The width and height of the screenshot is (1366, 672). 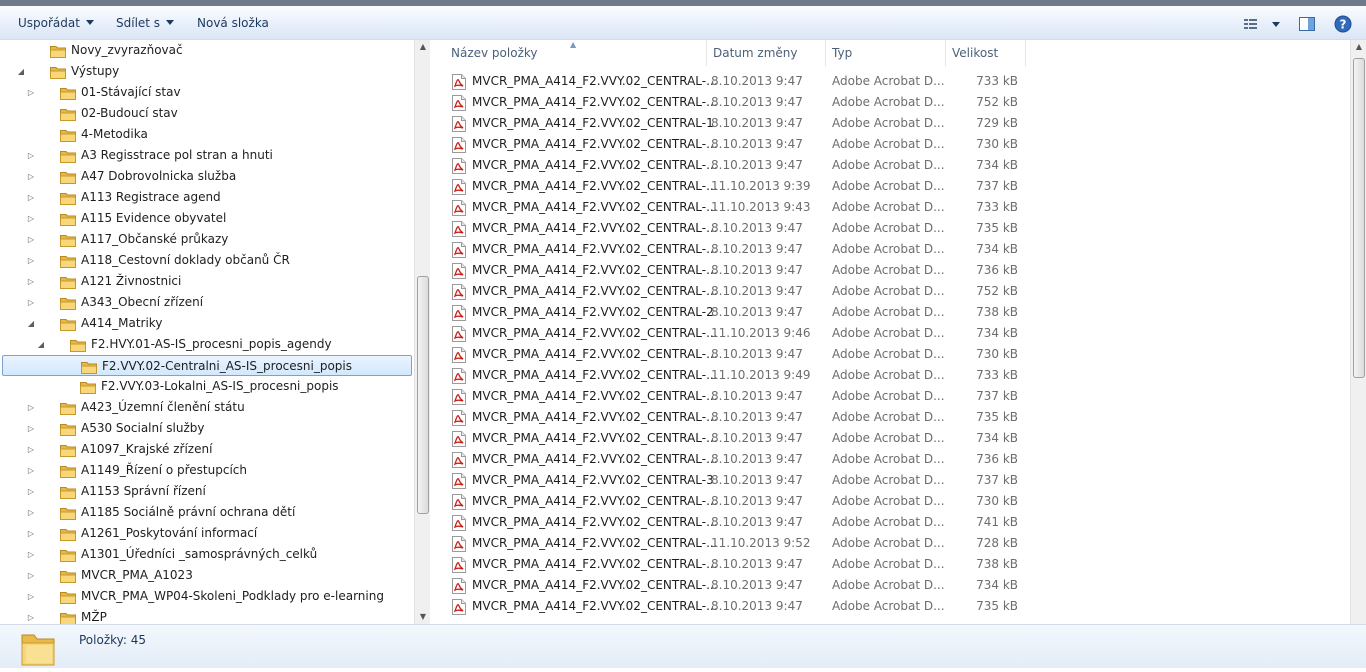 I want to click on nav-tree-item: F2.VVY.02-Centralni_AS-IS_procesni_popis, so click(x=207, y=365).